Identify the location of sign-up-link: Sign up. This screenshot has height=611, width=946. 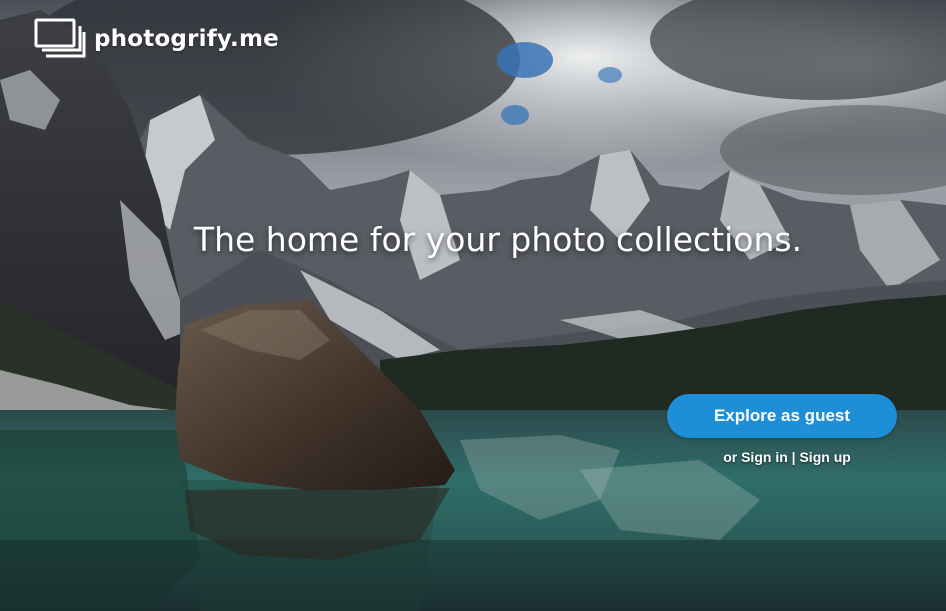
(824, 457).